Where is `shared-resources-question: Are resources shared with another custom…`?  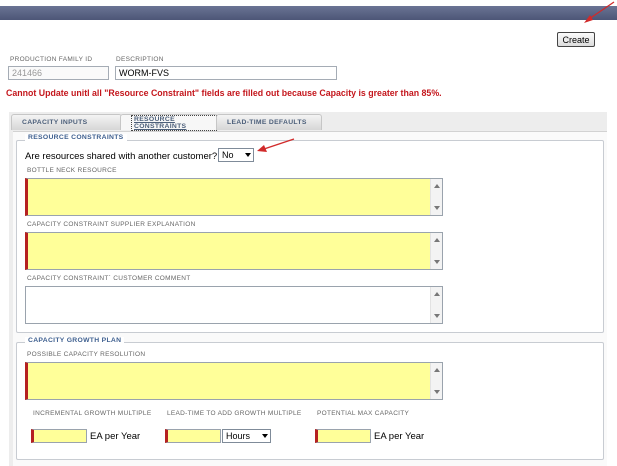
shared-resources-question: Are resources shared with another custom… is located at coordinates (121, 156).